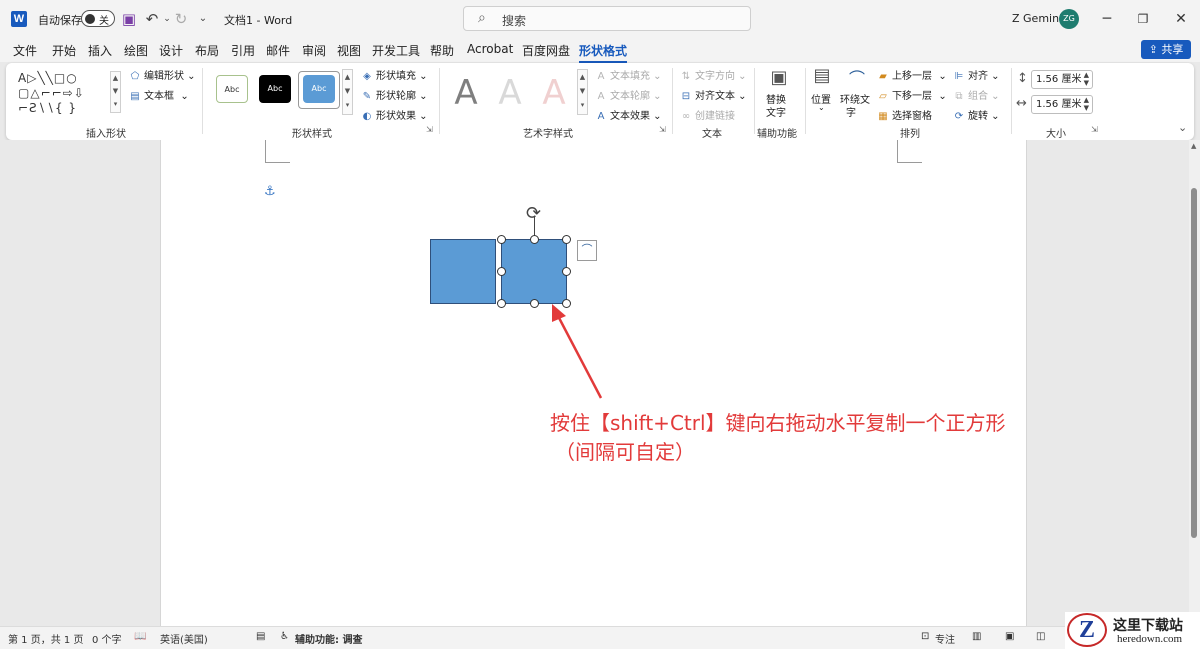 Image resolution: width=1200 pixels, height=649 pixels. What do you see at coordinates (533, 213) in the screenshot?
I see `rotate-handle-icon: ⟳` at bounding box center [533, 213].